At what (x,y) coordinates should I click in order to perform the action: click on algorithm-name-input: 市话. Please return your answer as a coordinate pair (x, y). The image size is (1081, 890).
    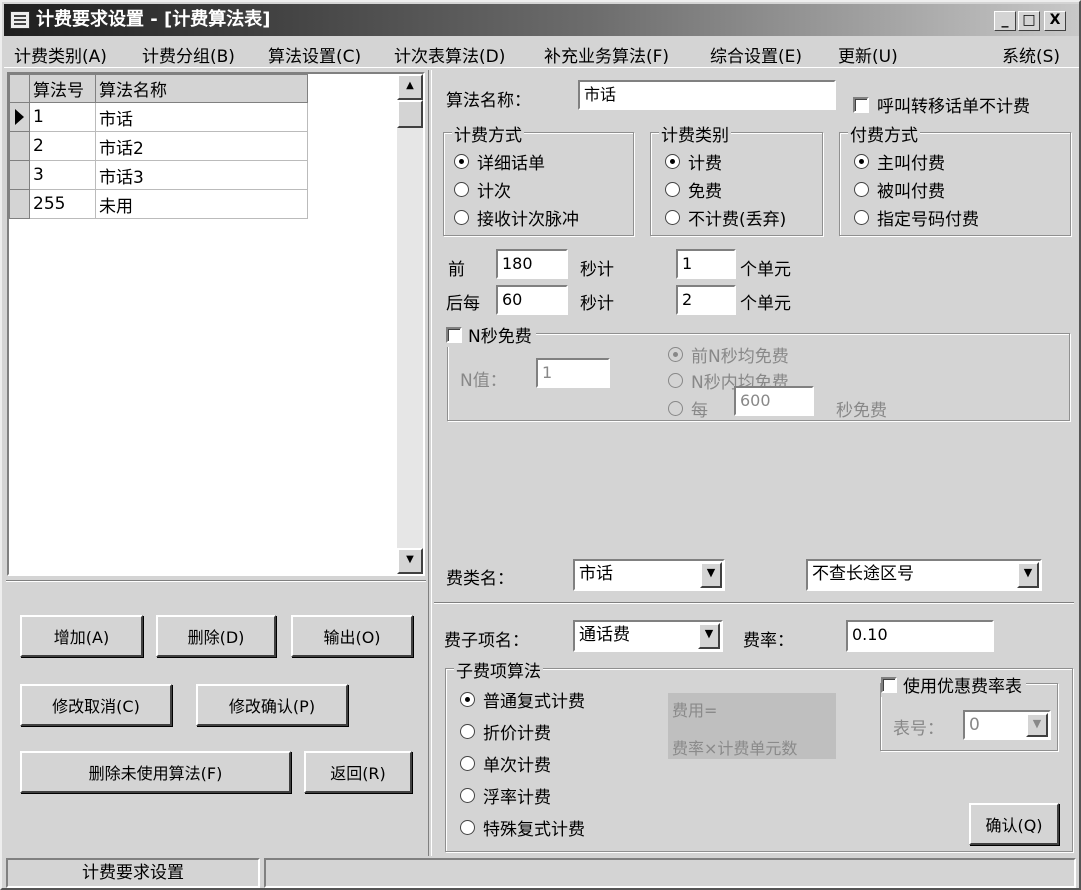
    Looking at the image, I should click on (707, 95).